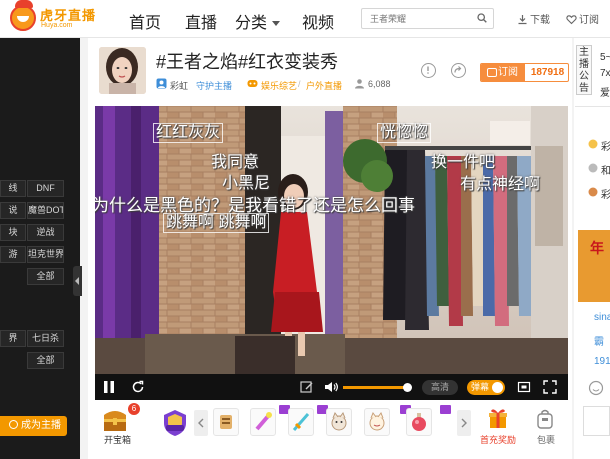  I want to click on danmu-toggle: 弹幕, so click(486, 387).